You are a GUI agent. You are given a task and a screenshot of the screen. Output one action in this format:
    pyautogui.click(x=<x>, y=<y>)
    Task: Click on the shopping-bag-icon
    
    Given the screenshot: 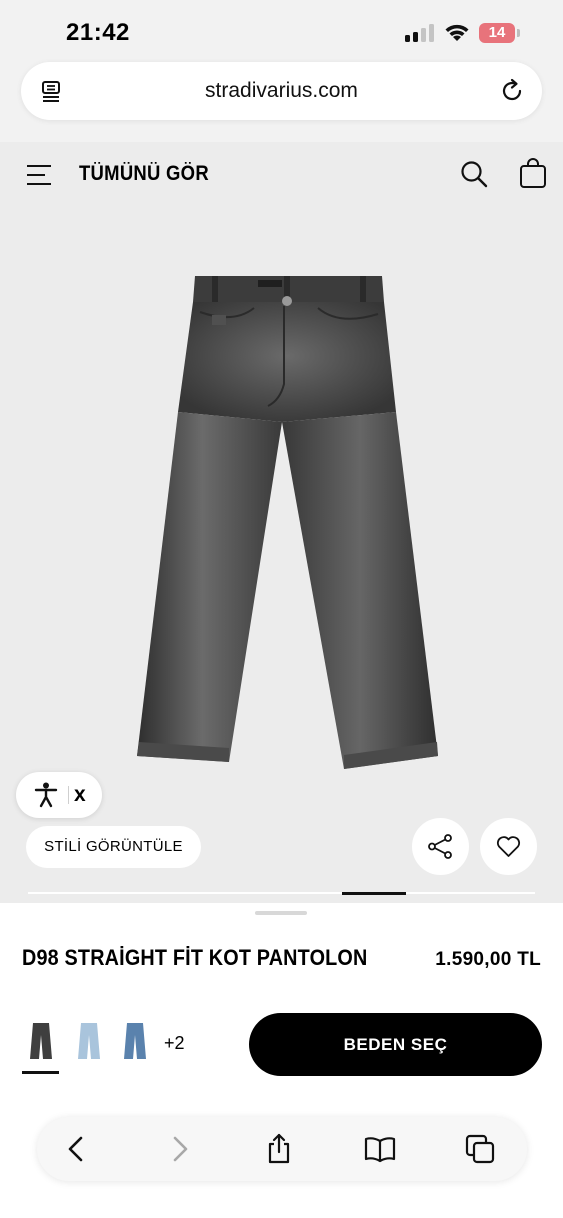 What is the action you would take?
    pyautogui.click(x=533, y=173)
    